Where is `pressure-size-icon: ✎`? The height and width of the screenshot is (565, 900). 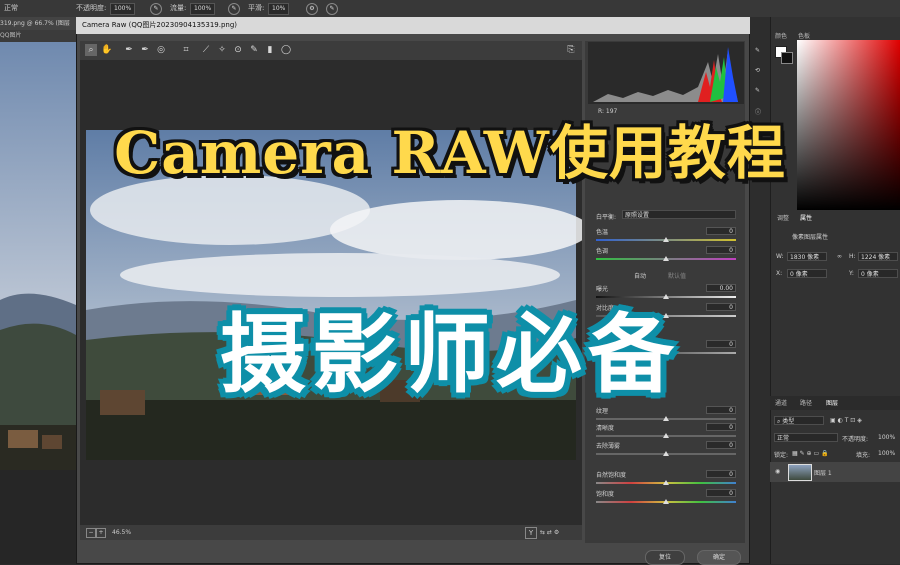
pressure-size-icon: ✎ is located at coordinates (332, 9).